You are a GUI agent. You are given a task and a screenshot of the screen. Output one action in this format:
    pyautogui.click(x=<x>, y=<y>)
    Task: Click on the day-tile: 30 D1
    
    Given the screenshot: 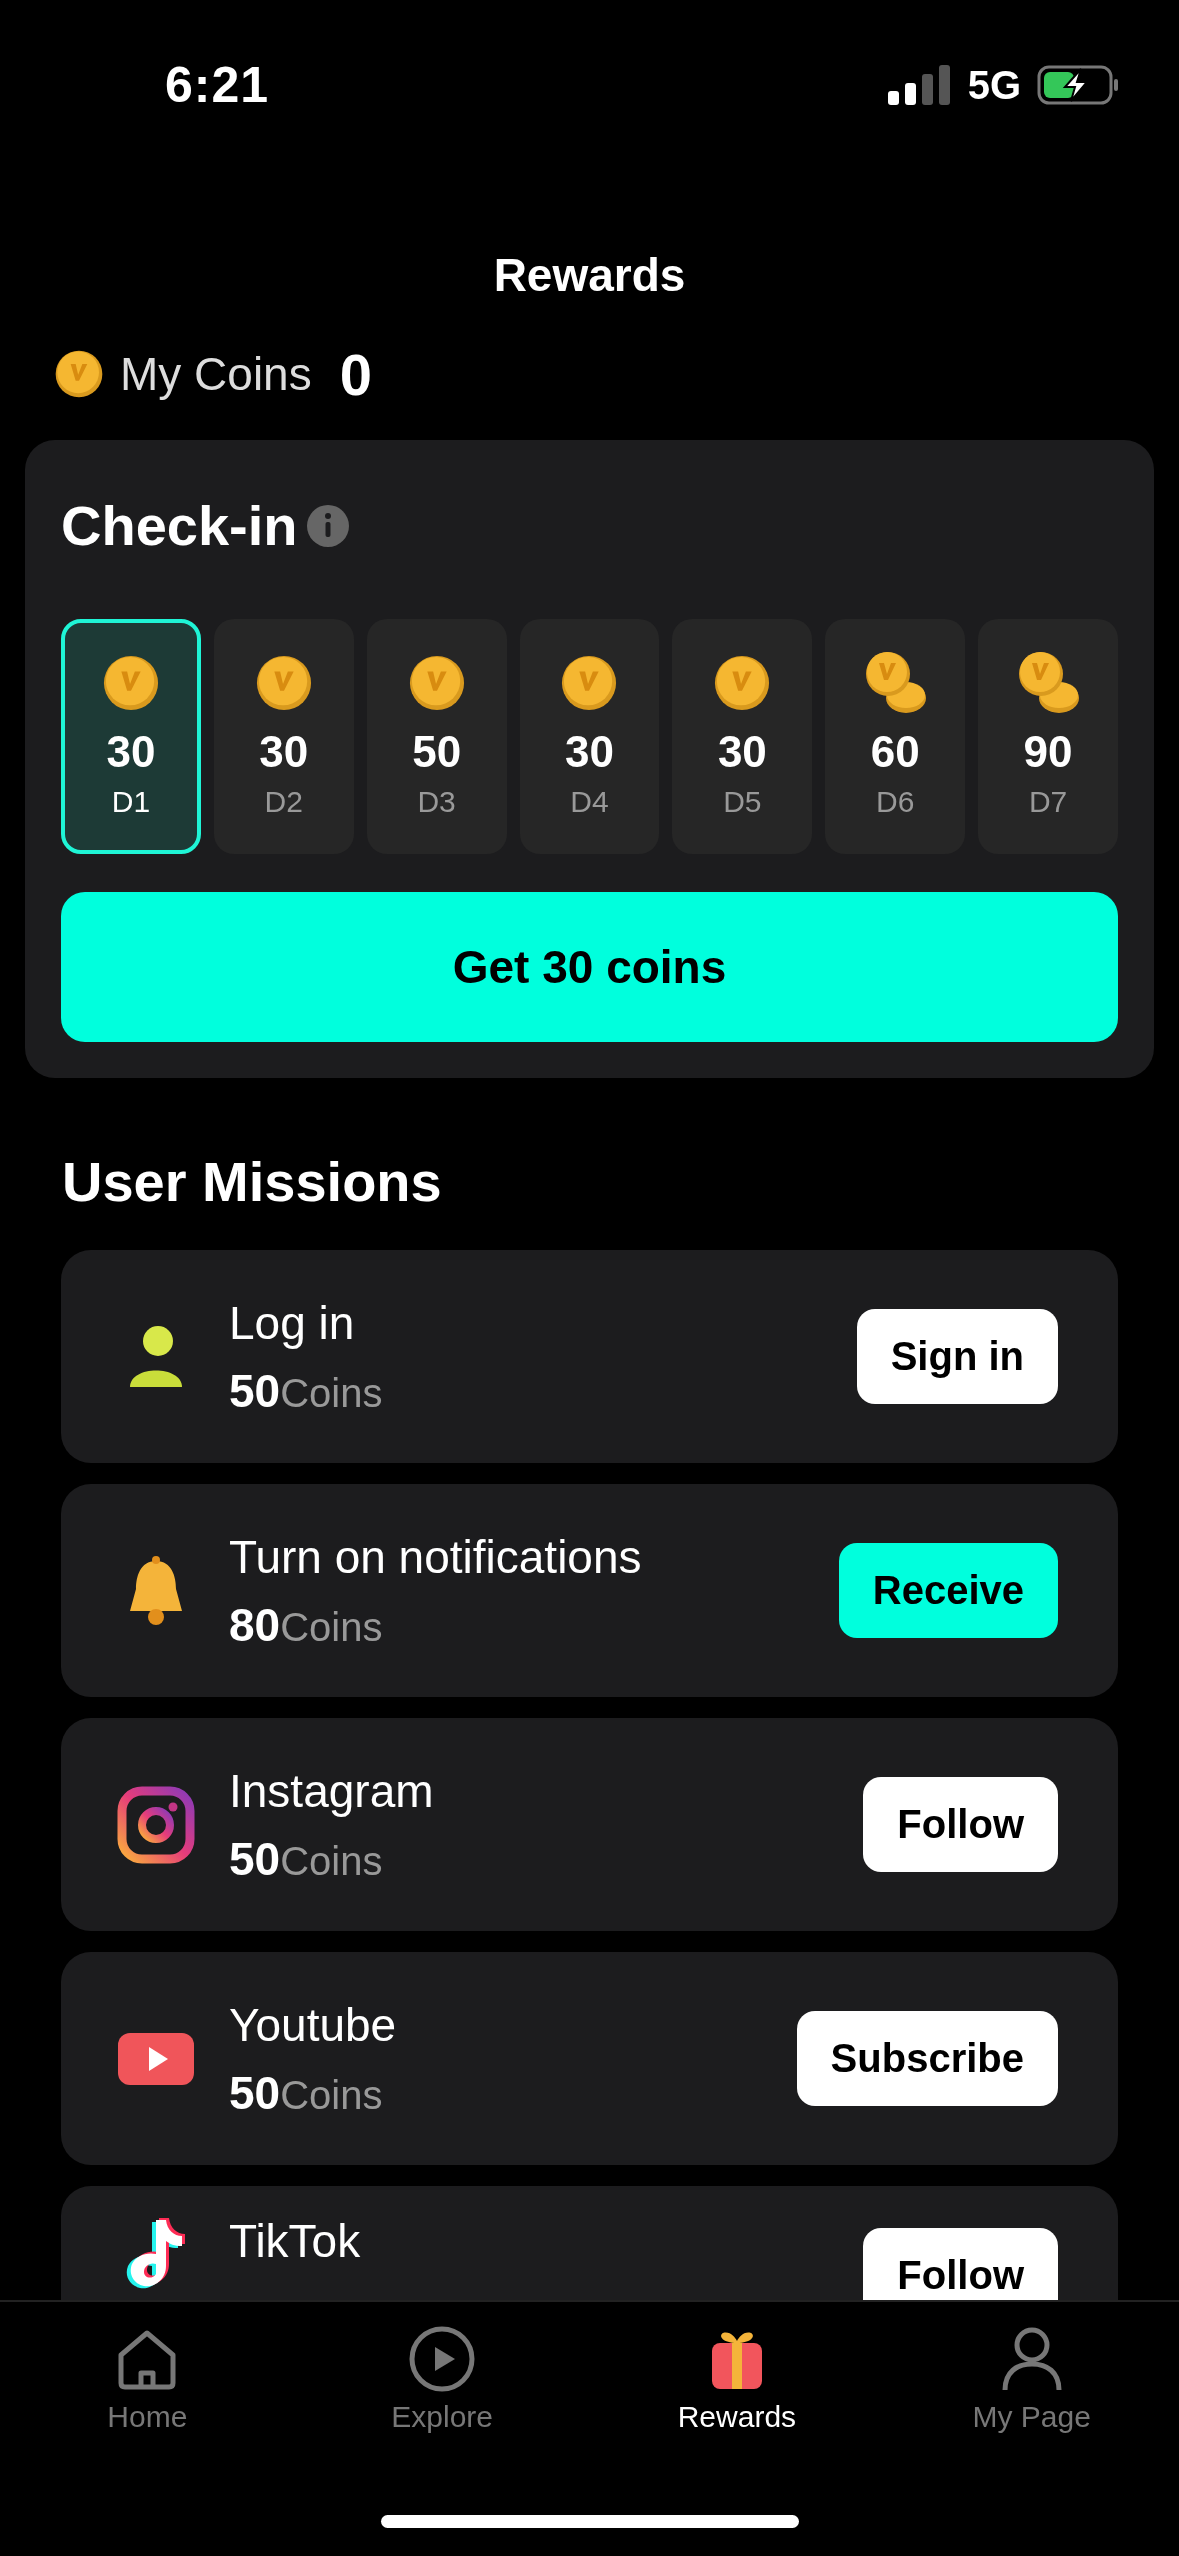 What is the action you would take?
    pyautogui.click(x=131, y=736)
    